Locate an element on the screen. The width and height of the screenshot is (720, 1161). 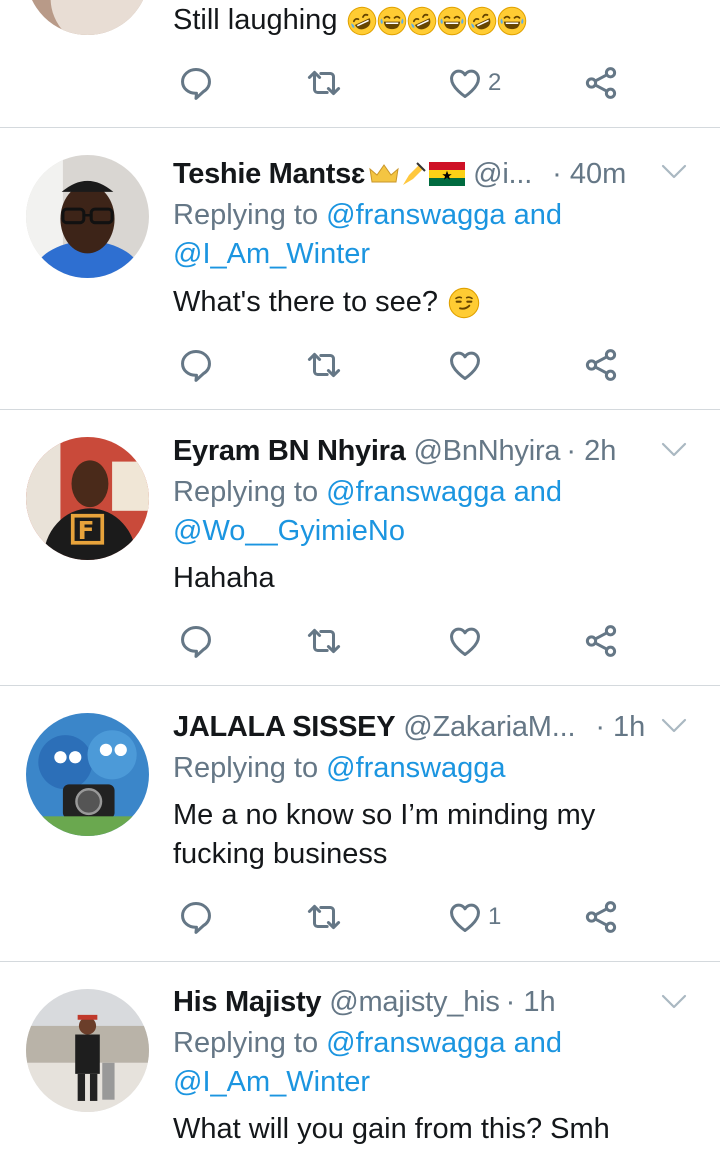
tweet-header: His Majisty @majisty_his · 1h is located at coordinates (364, 1002).